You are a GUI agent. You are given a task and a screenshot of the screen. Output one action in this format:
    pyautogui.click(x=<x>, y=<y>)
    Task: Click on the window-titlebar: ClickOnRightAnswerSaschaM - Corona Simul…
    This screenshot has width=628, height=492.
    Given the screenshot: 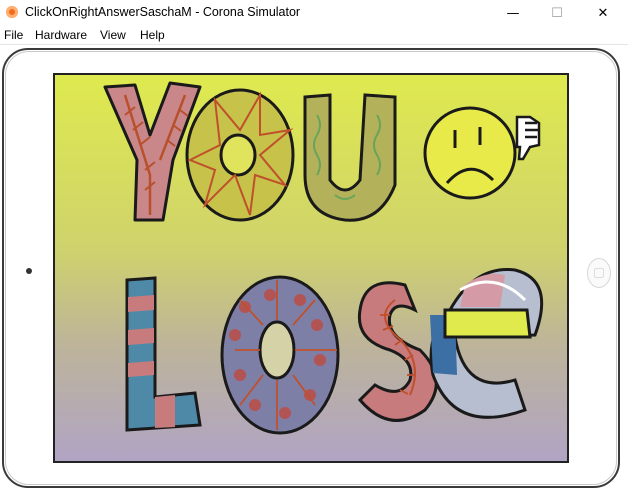 What is the action you would take?
    pyautogui.click(x=314, y=13)
    